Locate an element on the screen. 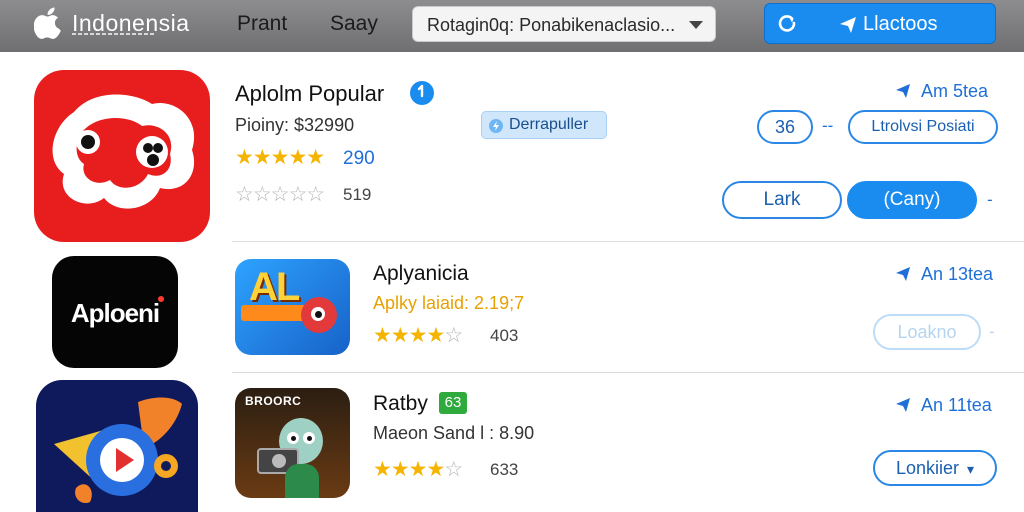 This screenshot has height=512, width=1024. row-2-icon-text: BROORC is located at coordinates (273, 401).